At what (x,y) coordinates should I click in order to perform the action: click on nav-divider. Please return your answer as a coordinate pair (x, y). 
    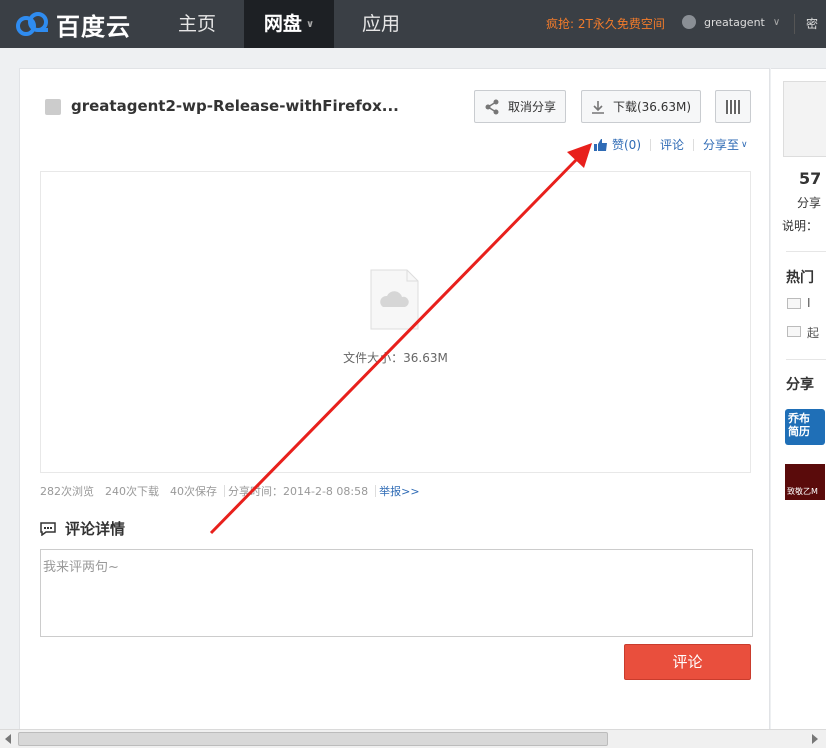
    Looking at the image, I should click on (794, 24).